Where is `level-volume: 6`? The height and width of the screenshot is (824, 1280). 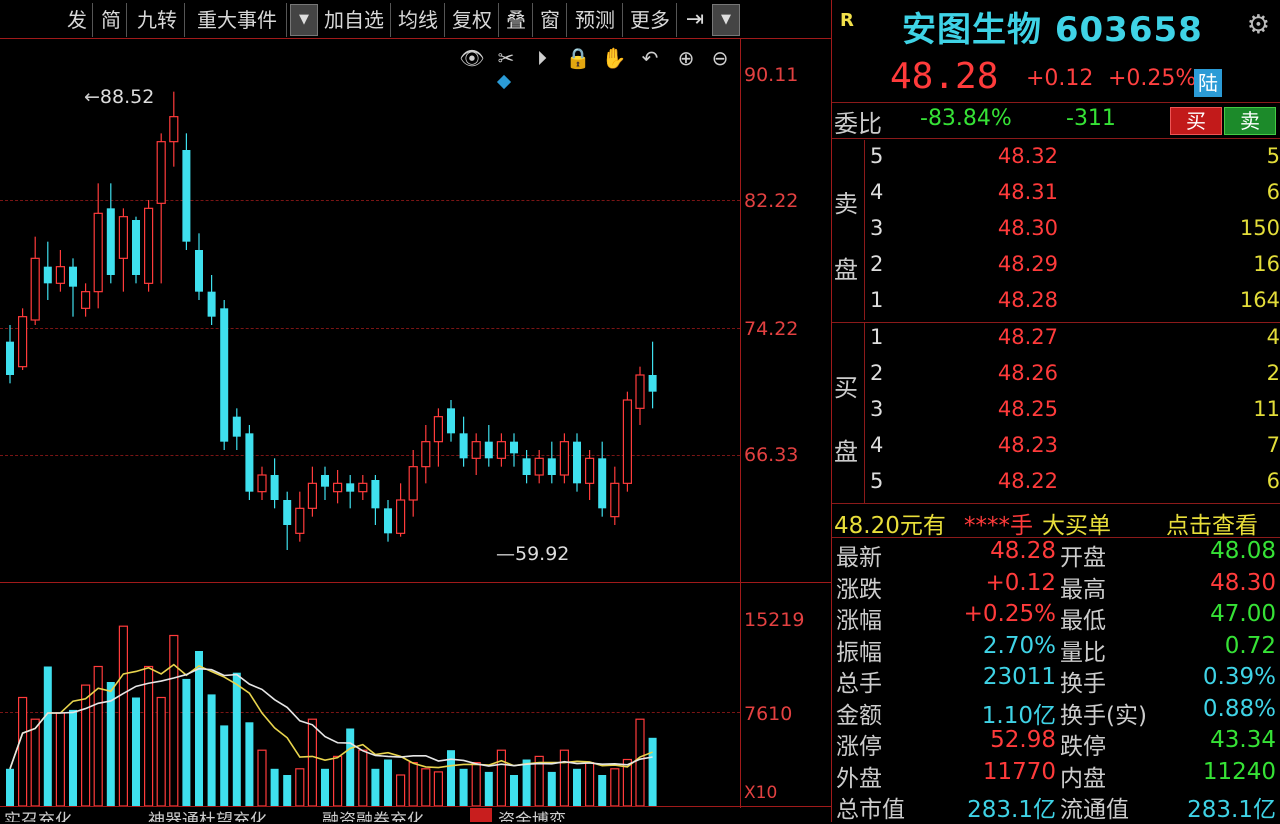 level-volume: 6 is located at coordinates (1273, 192).